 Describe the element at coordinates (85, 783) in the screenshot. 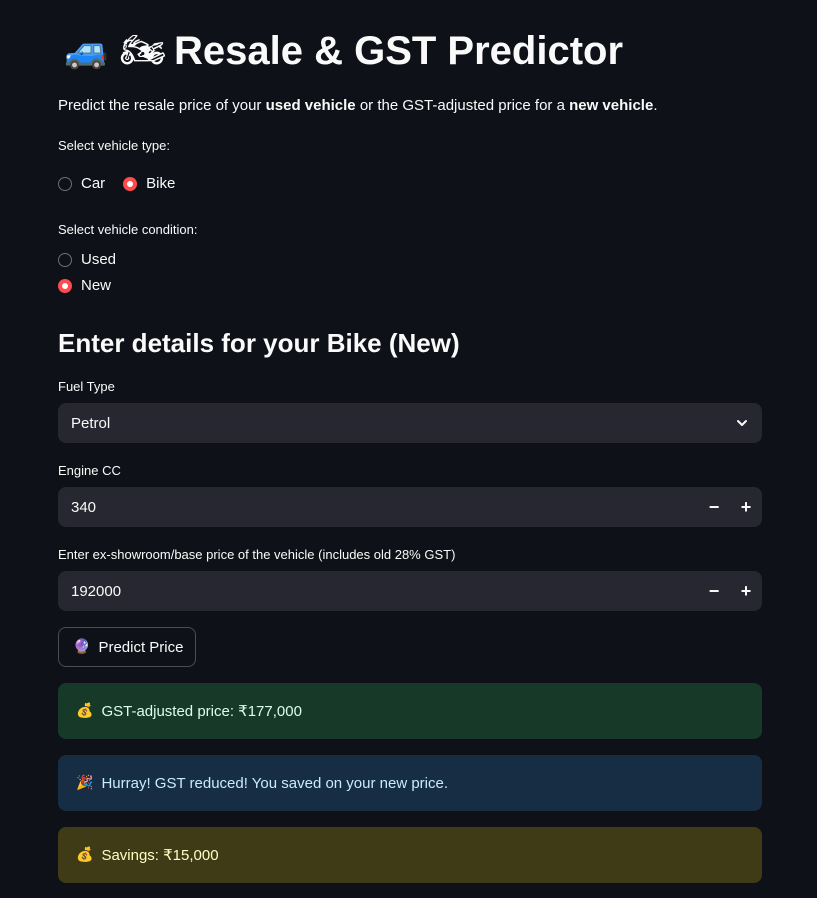

I see `party-popper-icon: 🎉` at that location.